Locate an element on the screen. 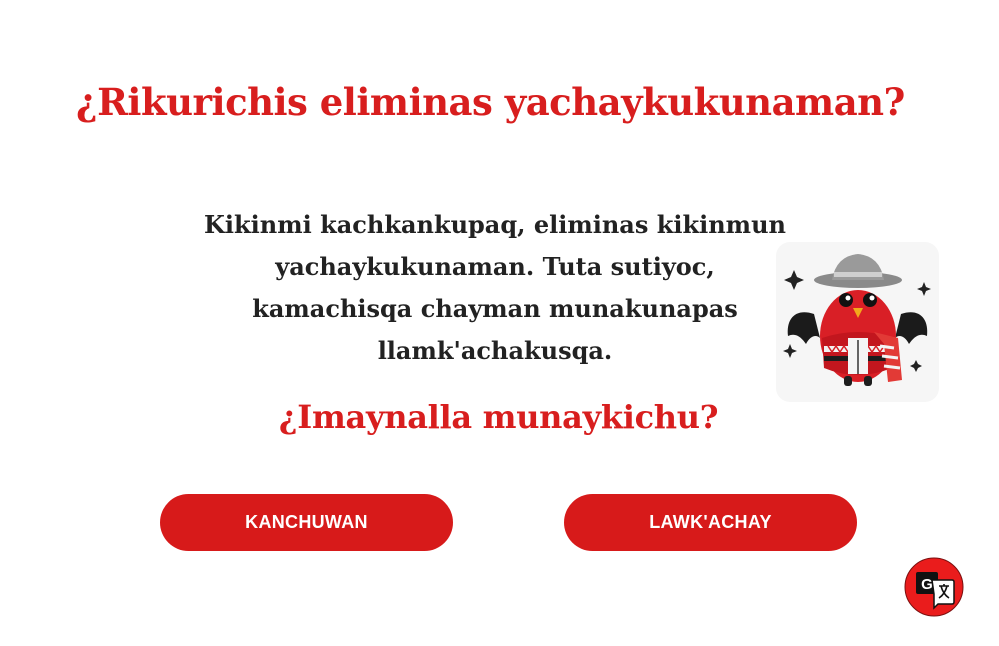  bird-mascot-icon is located at coordinates (857, 320).